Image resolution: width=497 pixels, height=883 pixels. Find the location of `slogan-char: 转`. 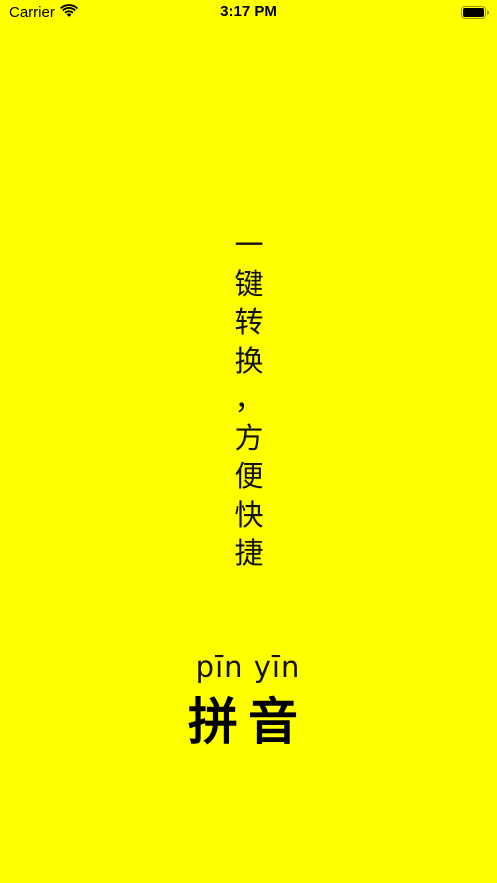

slogan-char: 转 is located at coordinates (249, 322).